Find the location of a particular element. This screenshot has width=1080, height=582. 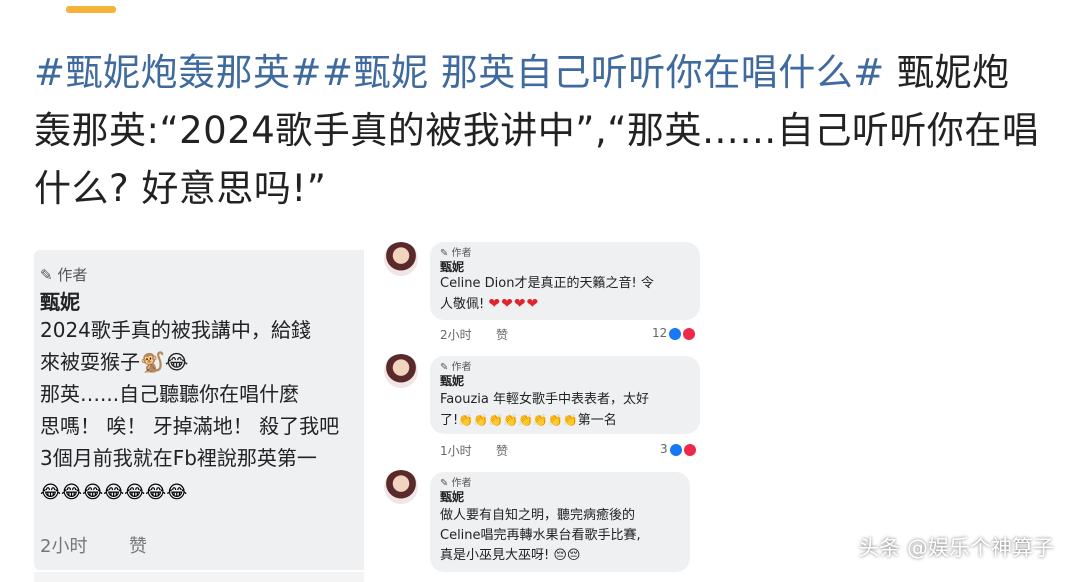

comment-line-text: 真是小巫見大巫呀! is located at coordinates (495, 555).